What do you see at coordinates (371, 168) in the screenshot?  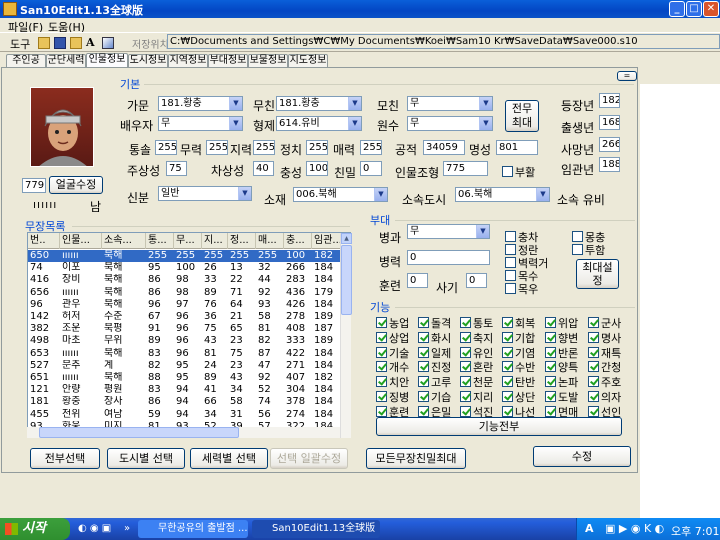 I see `intimacy-field: 0` at bounding box center [371, 168].